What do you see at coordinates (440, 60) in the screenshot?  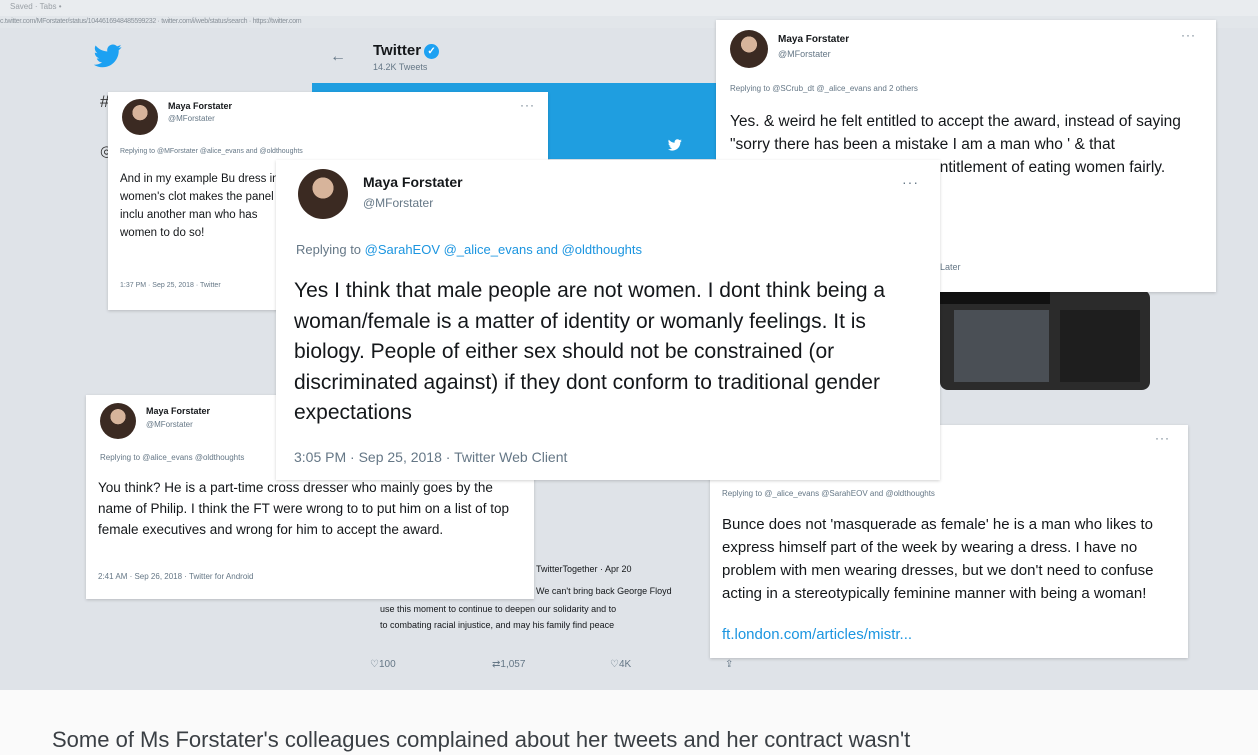 I see `twitter-profile-header: ← Twitter ✓ 14.2K Tweets` at bounding box center [440, 60].